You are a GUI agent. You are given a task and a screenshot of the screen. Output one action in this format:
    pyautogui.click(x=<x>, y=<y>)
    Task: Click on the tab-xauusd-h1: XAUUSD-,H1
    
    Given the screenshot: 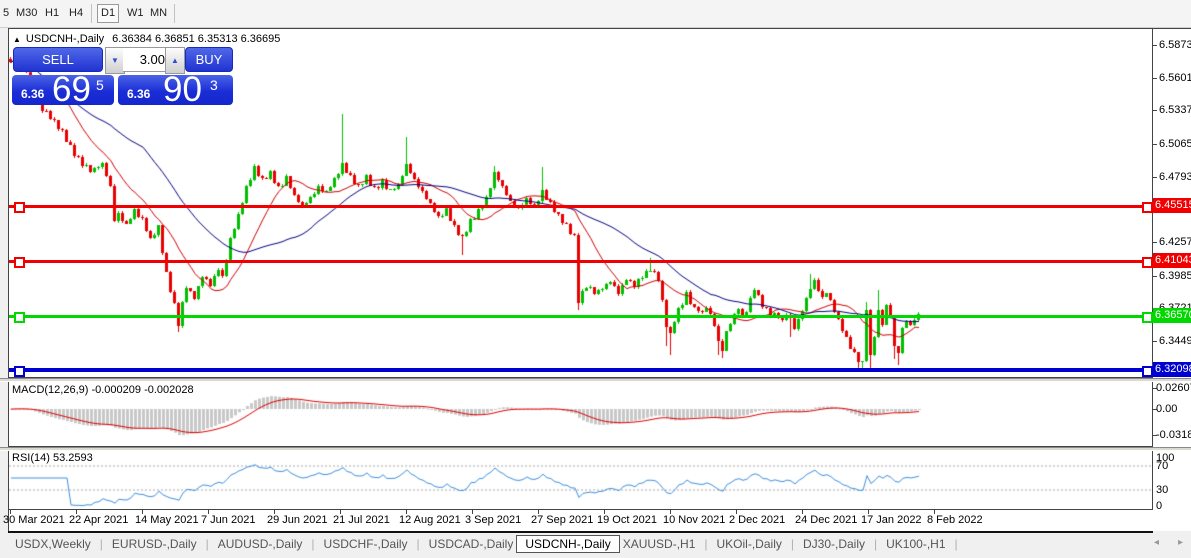 What is the action you would take?
    pyautogui.click(x=659, y=544)
    